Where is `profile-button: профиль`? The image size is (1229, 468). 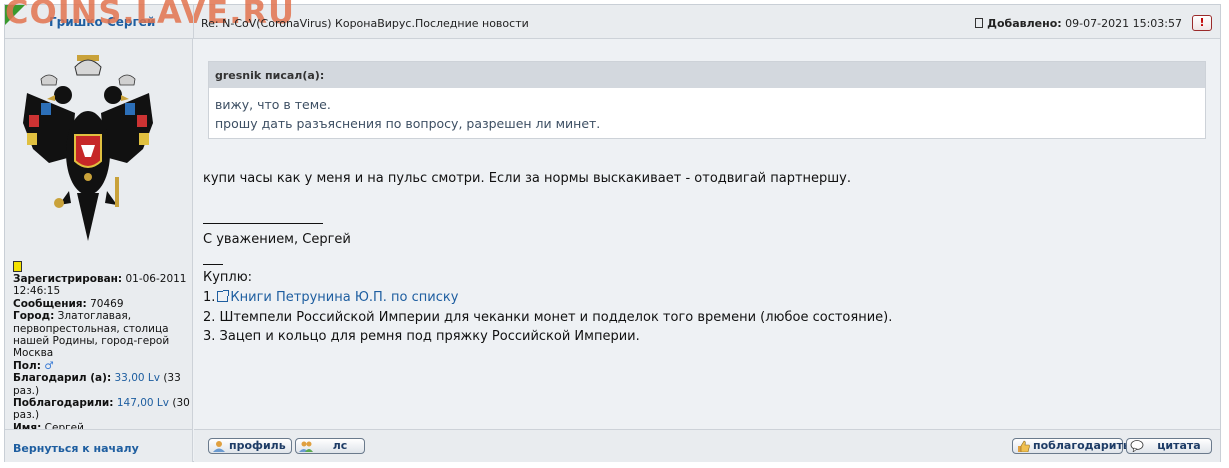
profile-button: профиль is located at coordinates (250, 446).